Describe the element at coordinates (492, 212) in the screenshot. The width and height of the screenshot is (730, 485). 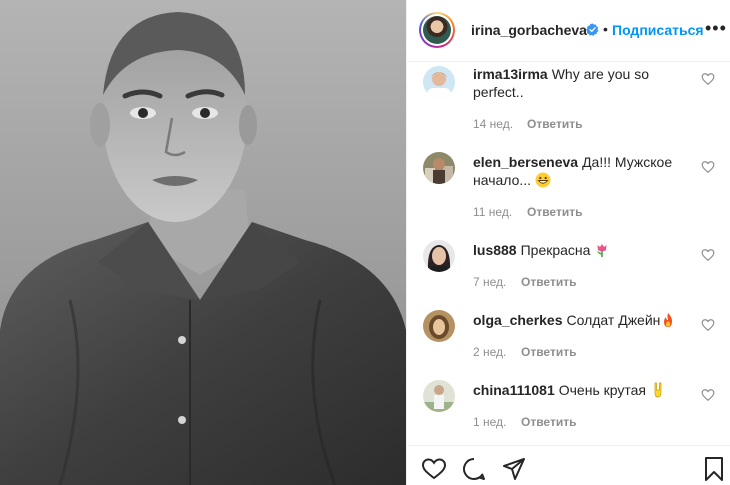
I see `comment-time: 11 нед.` at that location.